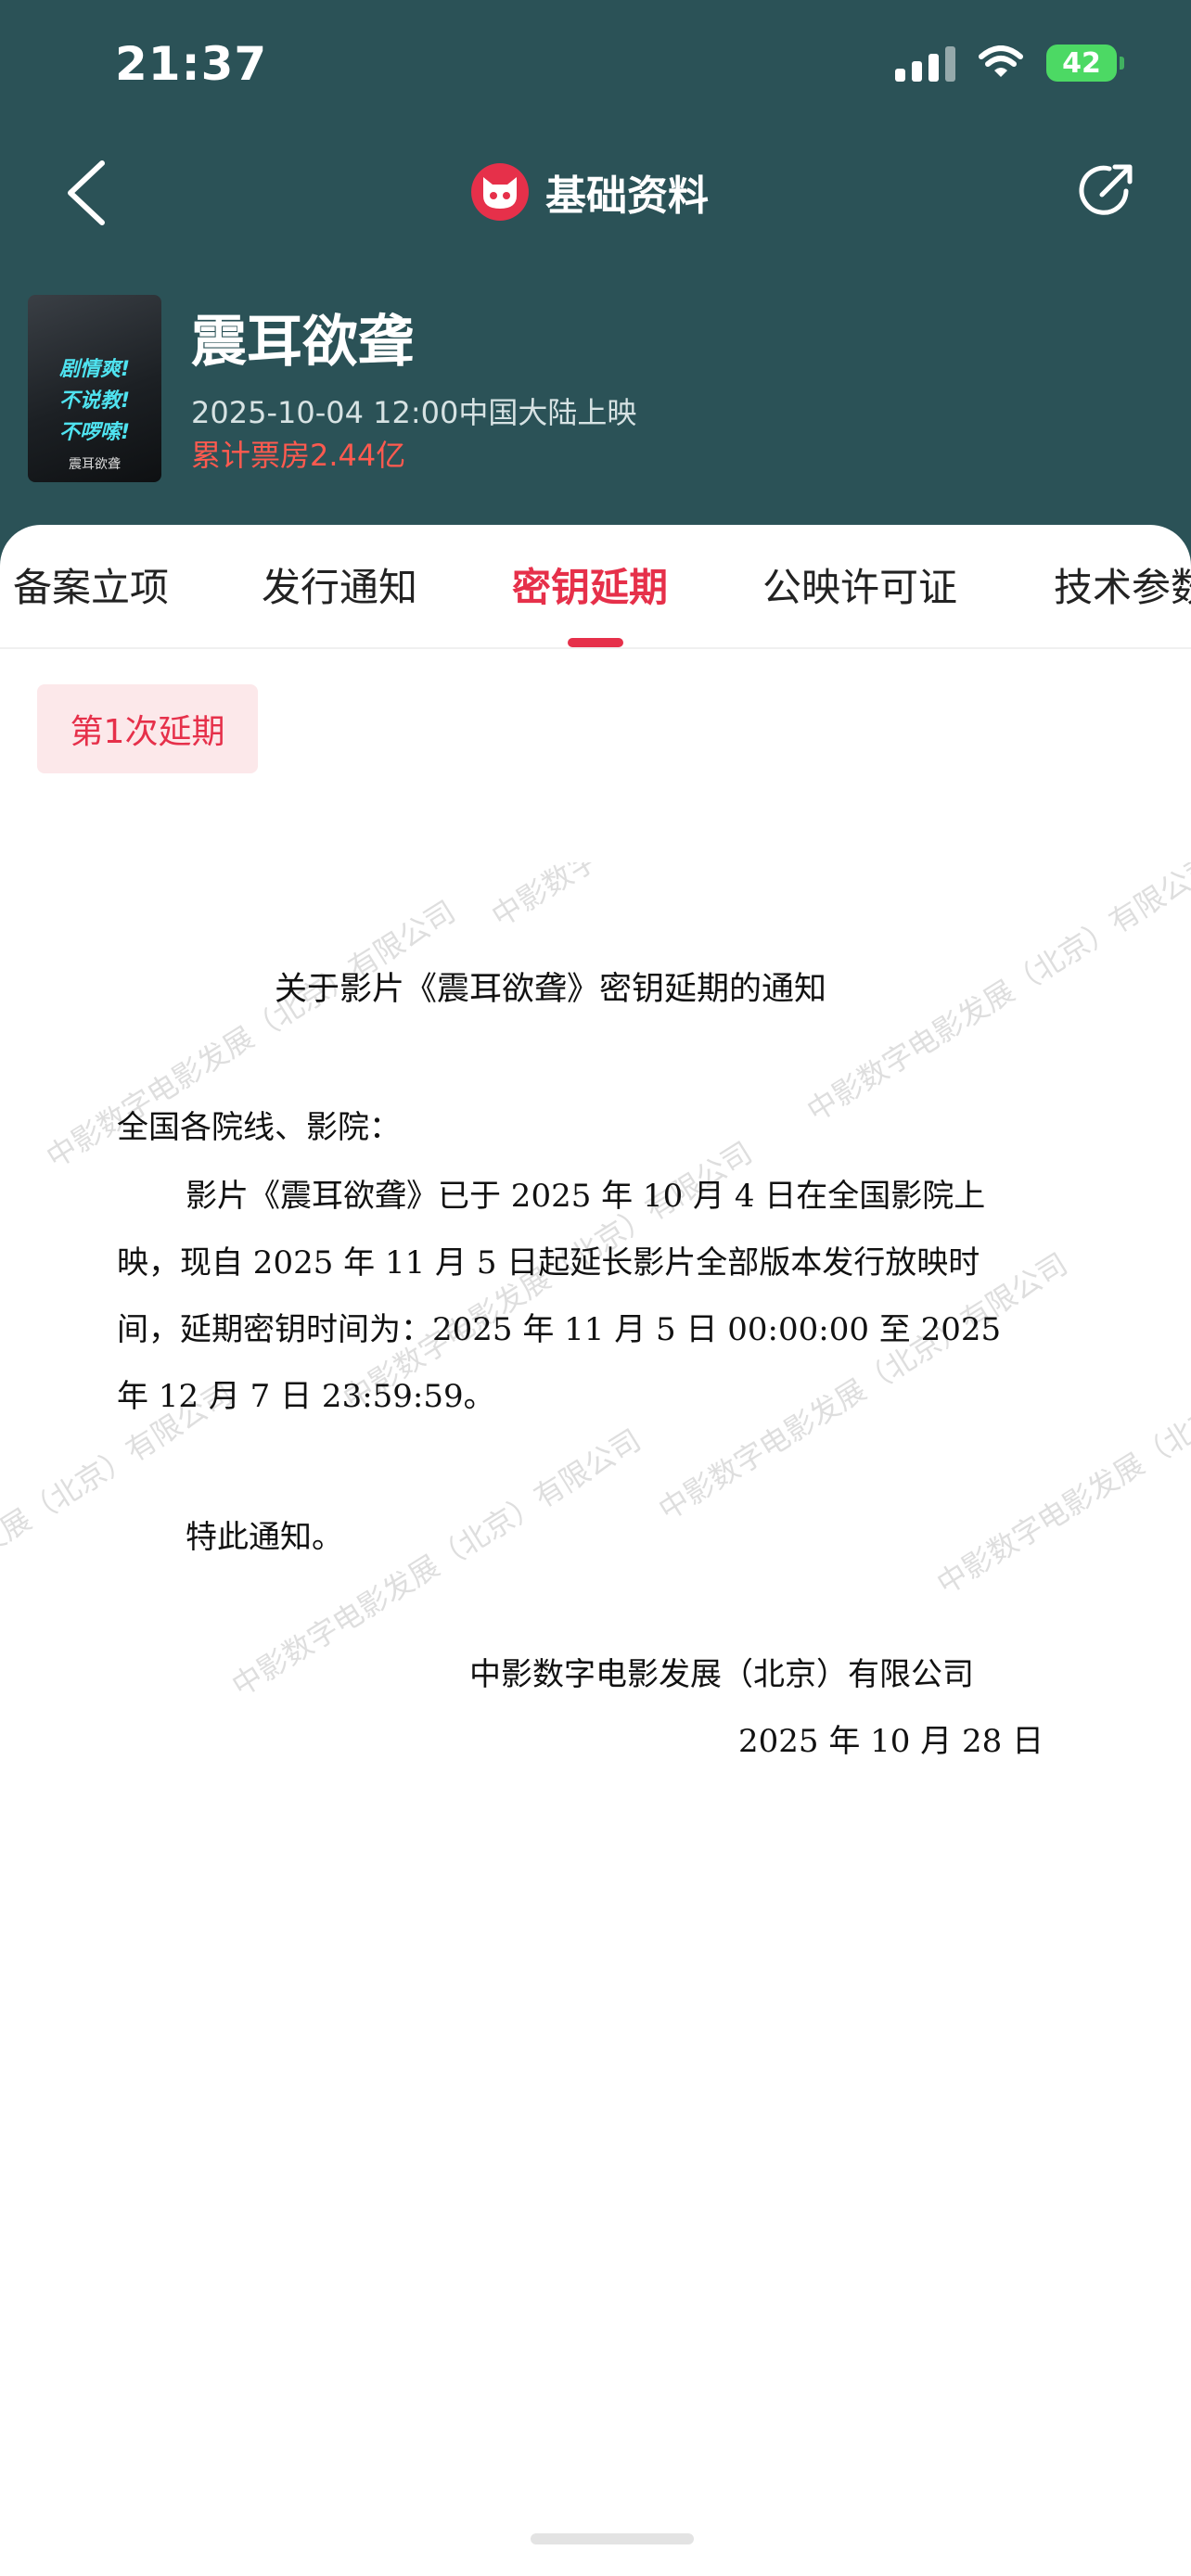  Describe the element at coordinates (95, 465) in the screenshot. I see `poster-title: 震耳欲聋` at that location.